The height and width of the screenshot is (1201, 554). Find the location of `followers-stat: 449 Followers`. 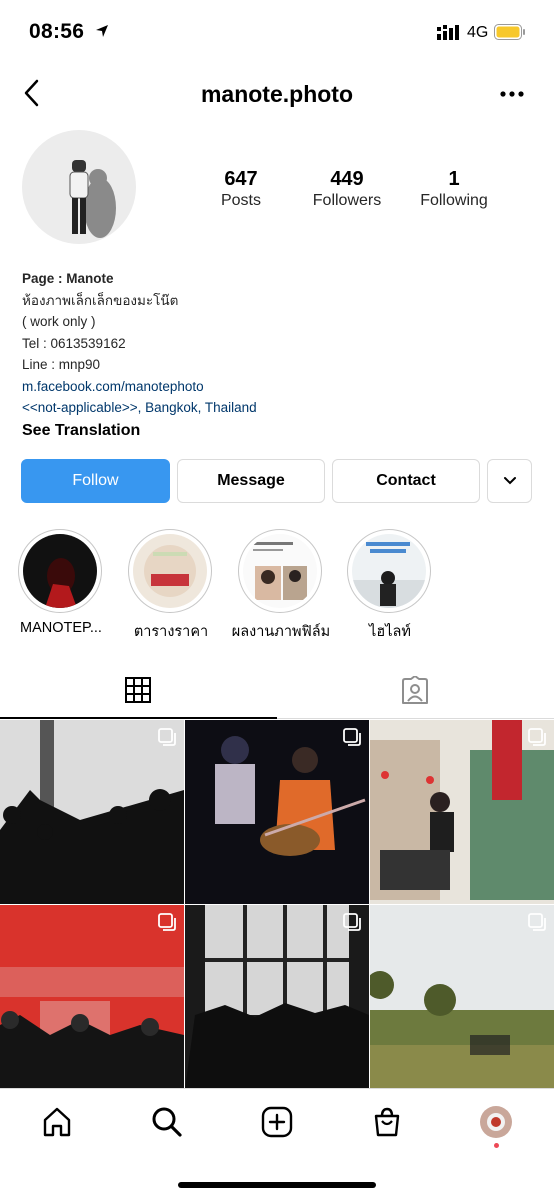

followers-stat: 449 Followers is located at coordinates (347, 189).